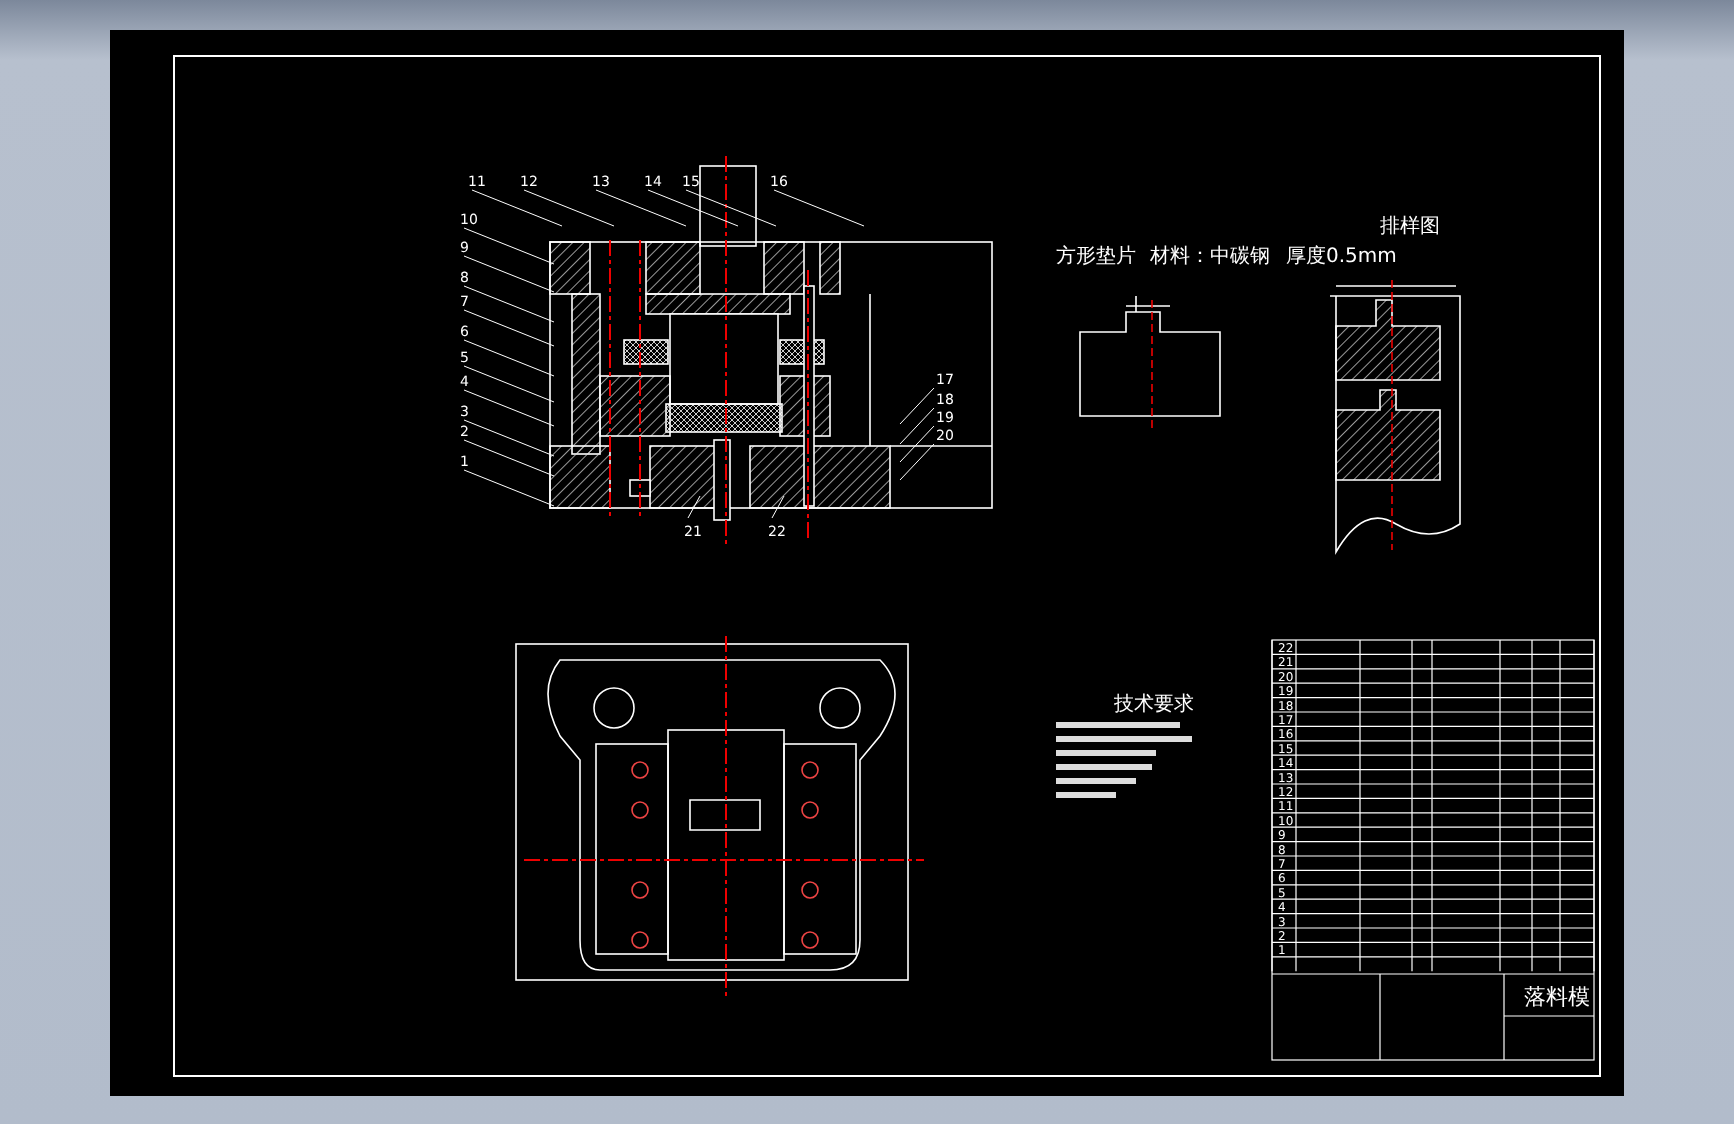 Image resolution: width=1734 pixels, height=1124 pixels. I want to click on thickness-label: 厚度0.5mm, so click(1341, 257).